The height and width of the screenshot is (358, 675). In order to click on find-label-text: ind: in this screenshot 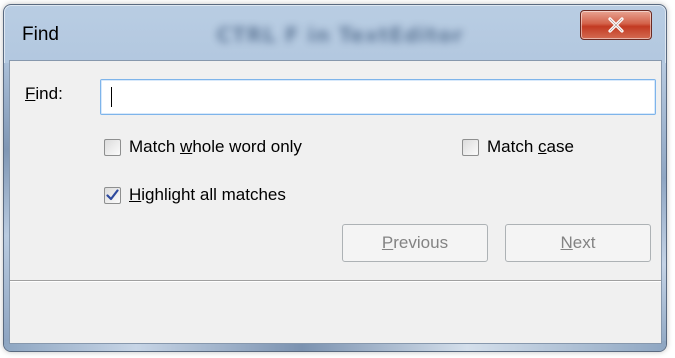, I will do `click(49, 93)`.